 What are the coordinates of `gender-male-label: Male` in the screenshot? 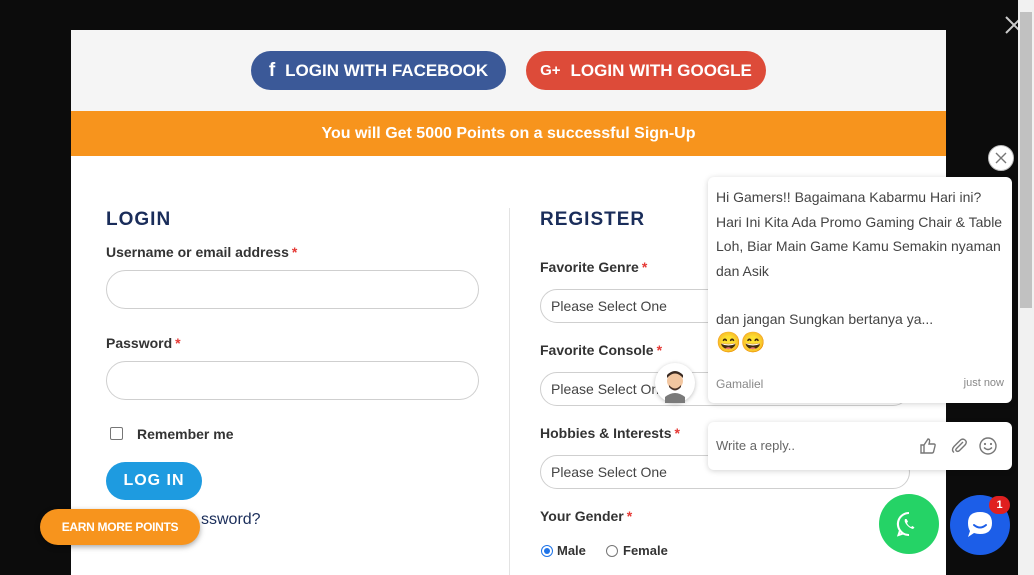 It's located at (571, 550).